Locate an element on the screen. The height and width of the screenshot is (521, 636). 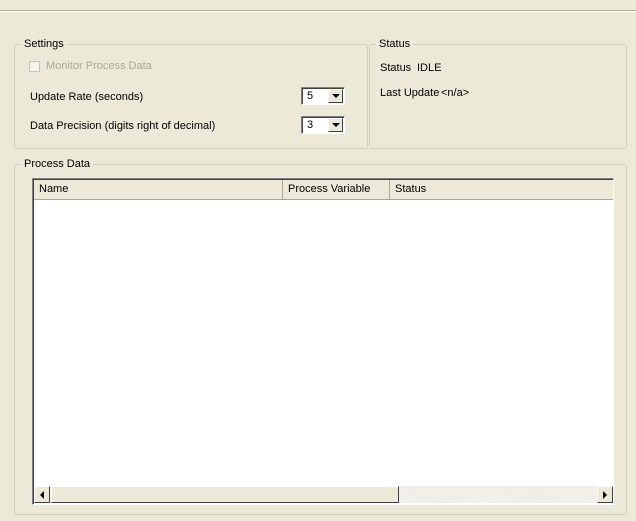
data-precision-label: Data Precision (digits right of decimal) is located at coordinates (123, 126).